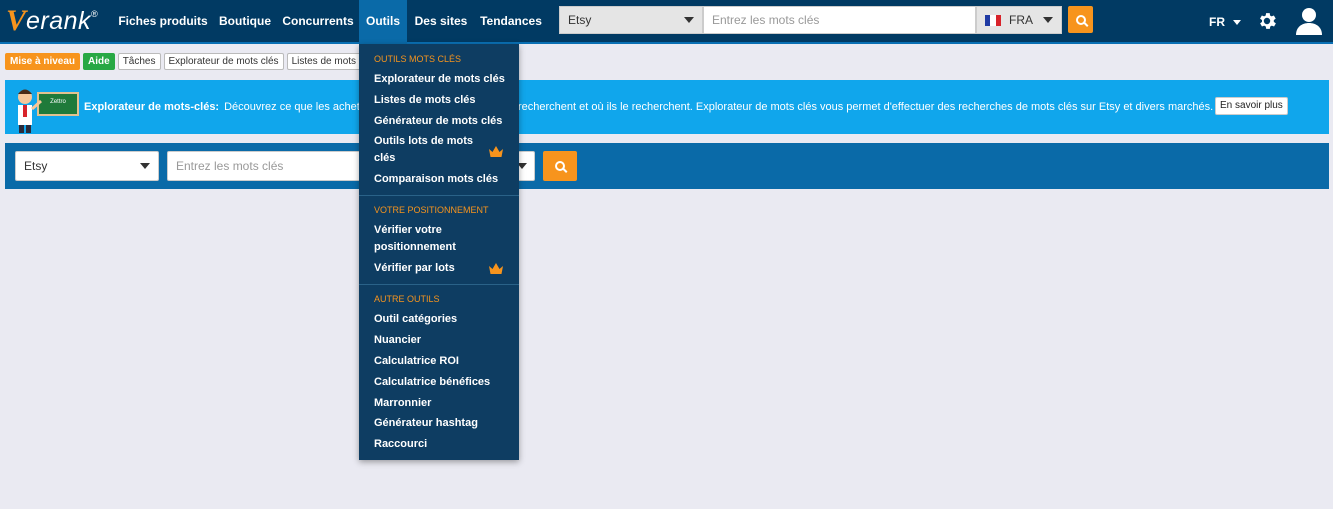  Describe the element at coordinates (407, 299) in the screenshot. I see `dropdown-section-other: AUTRE OUTILS` at that location.